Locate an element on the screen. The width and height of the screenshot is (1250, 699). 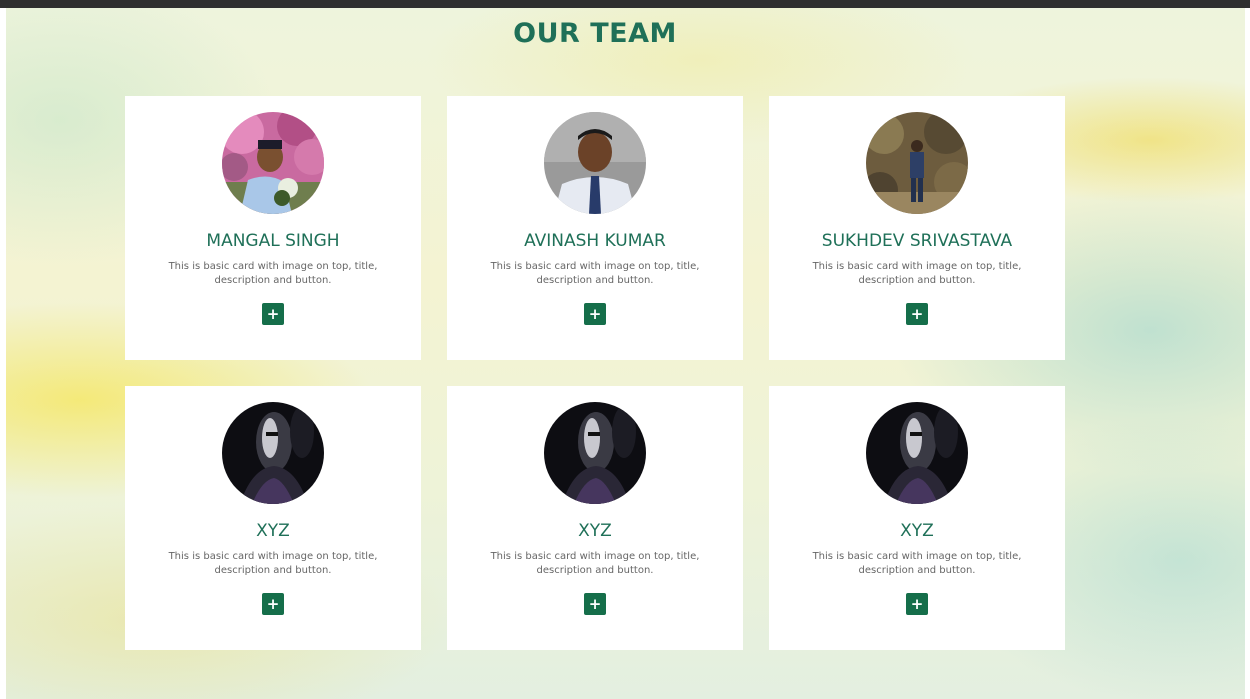
page-title: OUR TEAM is located at coordinates (595, 33).